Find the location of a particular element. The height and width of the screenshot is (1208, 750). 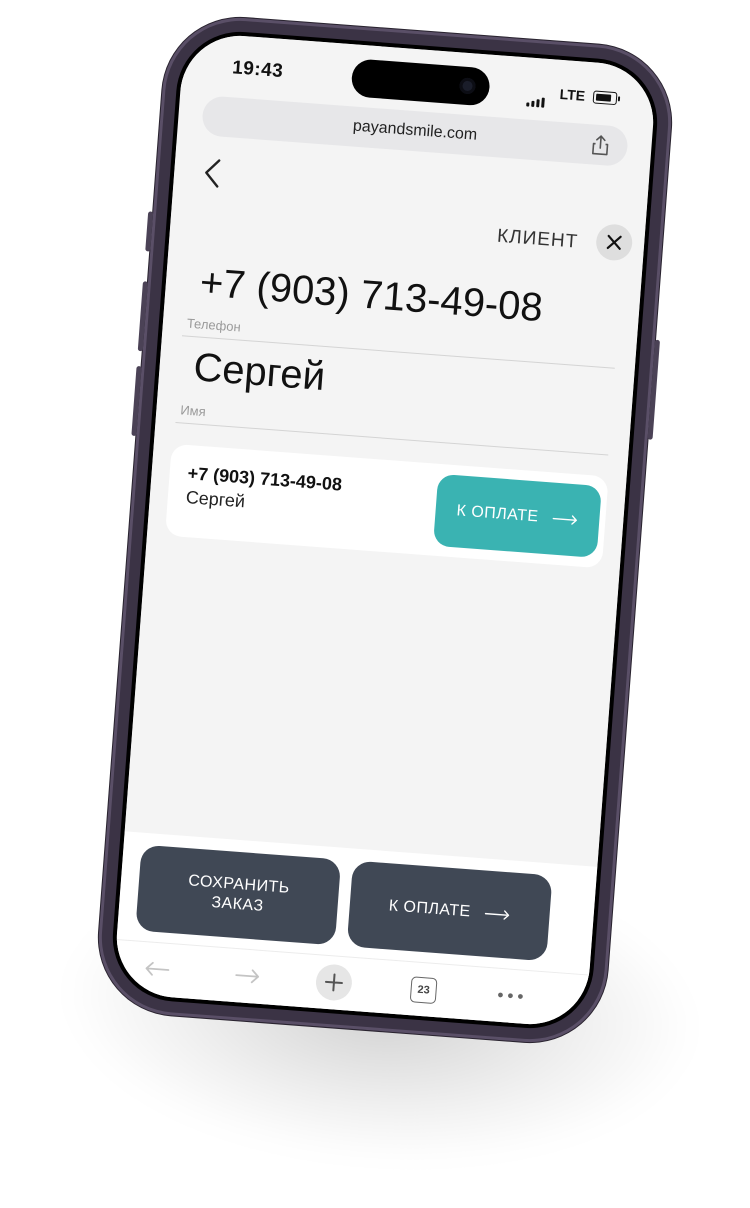

close-icon is located at coordinates (614, 242).